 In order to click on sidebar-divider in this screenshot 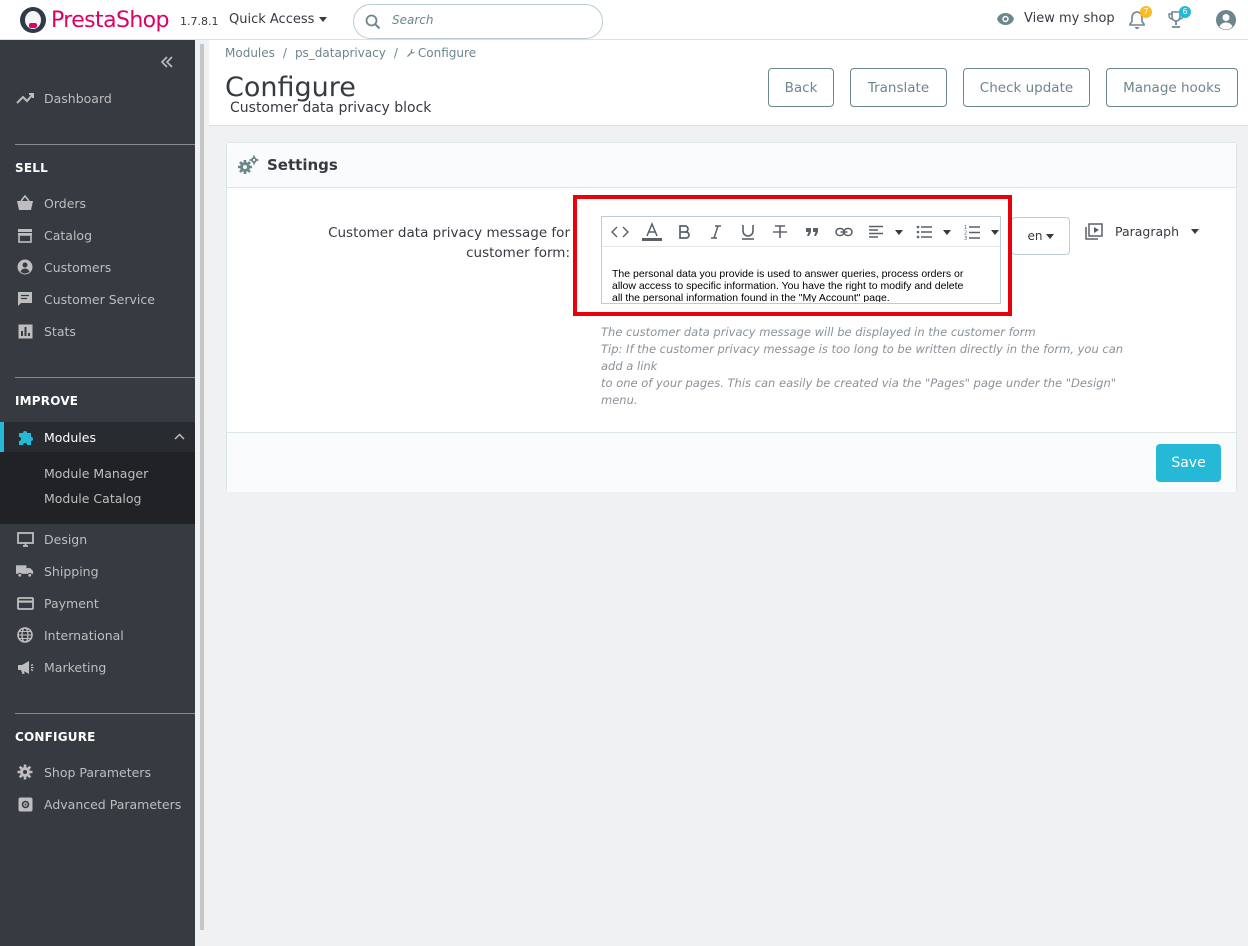, I will do `click(105, 144)`.